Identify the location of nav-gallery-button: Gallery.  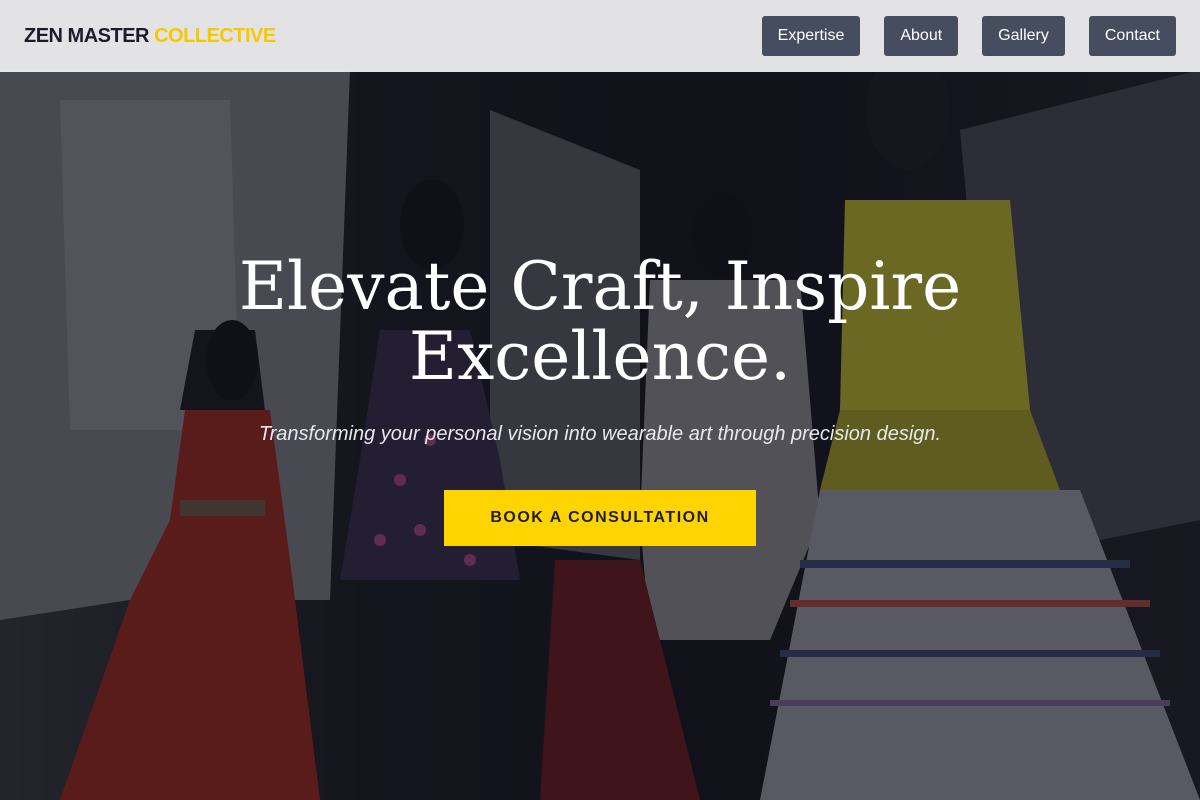
(1023, 36).